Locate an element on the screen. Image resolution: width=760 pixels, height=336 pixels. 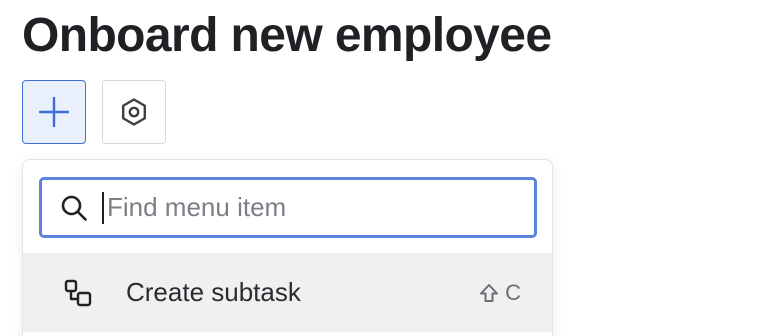
plus-icon is located at coordinates (54, 112).